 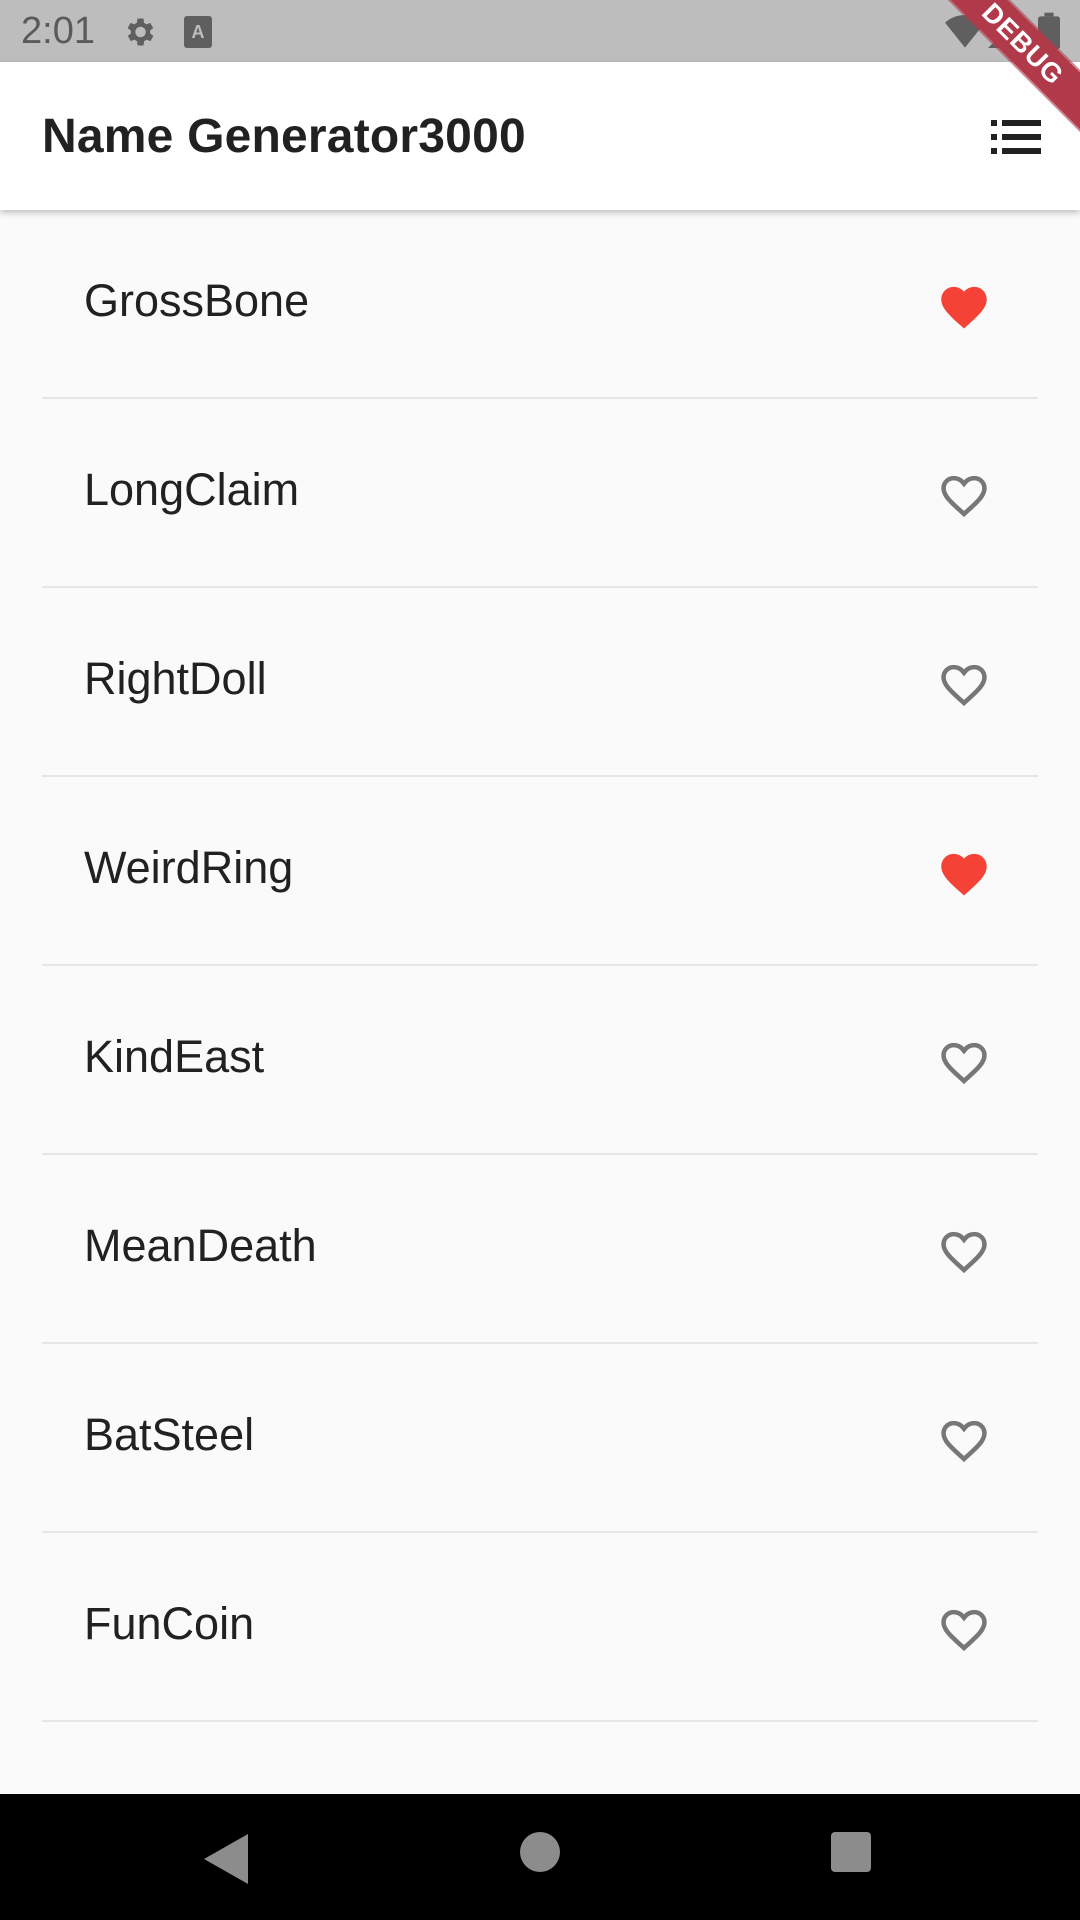 What do you see at coordinates (58, 31) in the screenshot?
I see `status-time: 2:01` at bounding box center [58, 31].